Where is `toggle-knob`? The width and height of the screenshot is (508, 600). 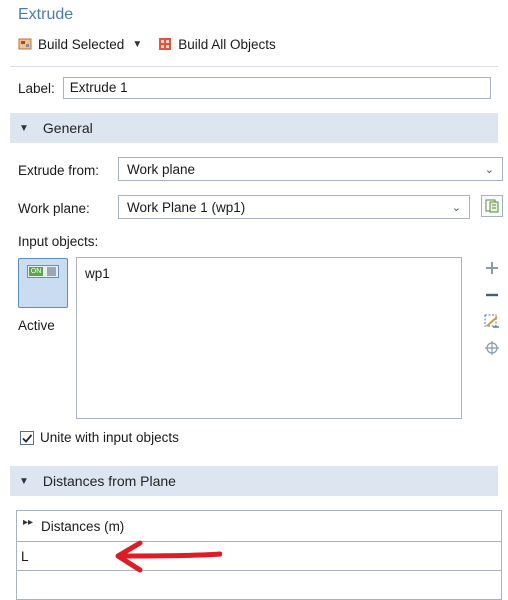
toggle-knob is located at coordinates (51, 271).